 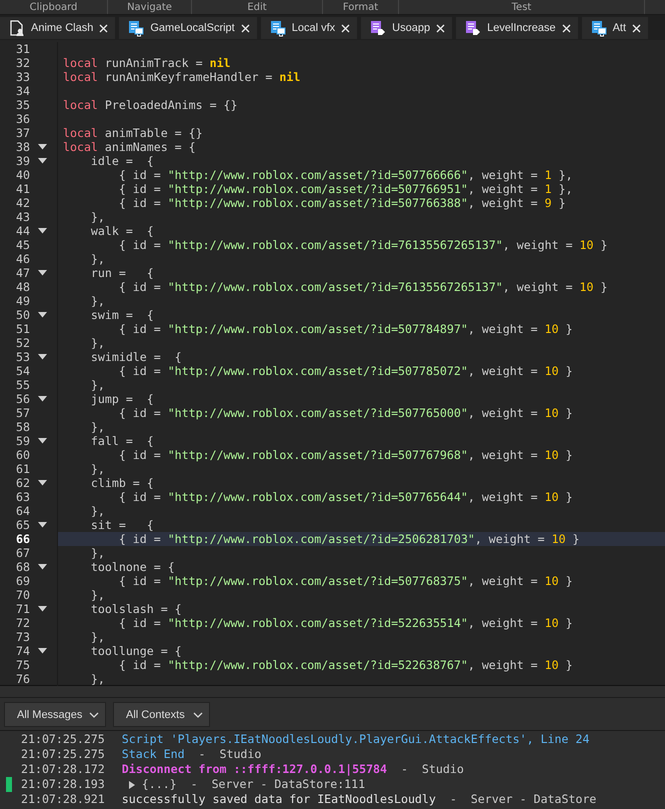 What do you see at coordinates (360, 7) in the screenshot?
I see `ribbon-group-label: Format` at bounding box center [360, 7].